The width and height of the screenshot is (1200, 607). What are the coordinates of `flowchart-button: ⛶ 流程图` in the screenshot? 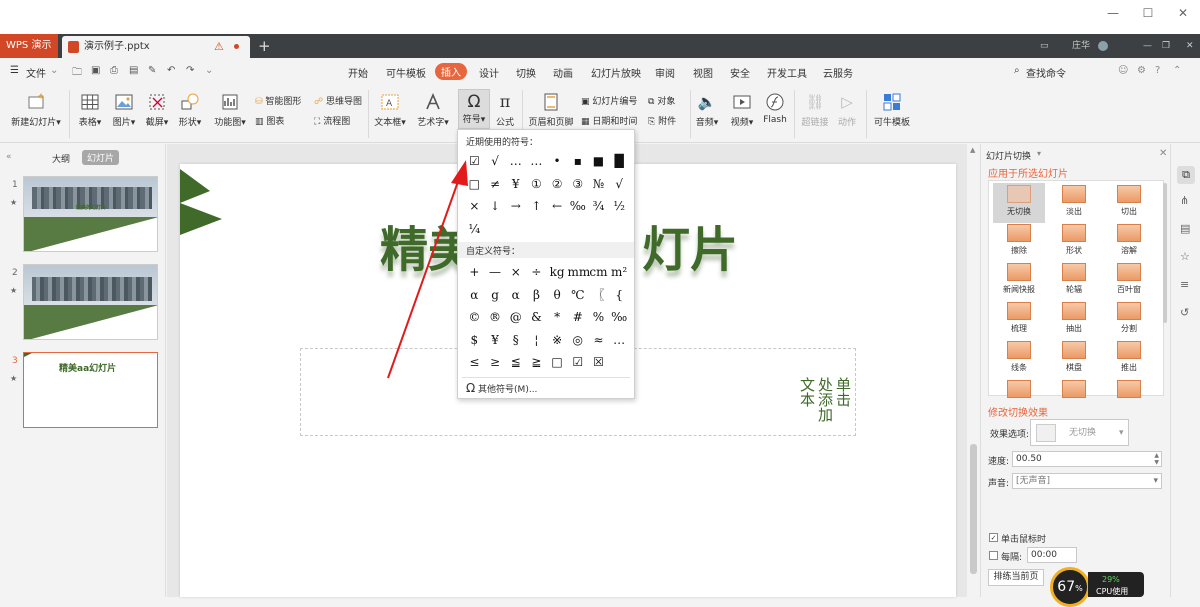 It's located at (332, 120).